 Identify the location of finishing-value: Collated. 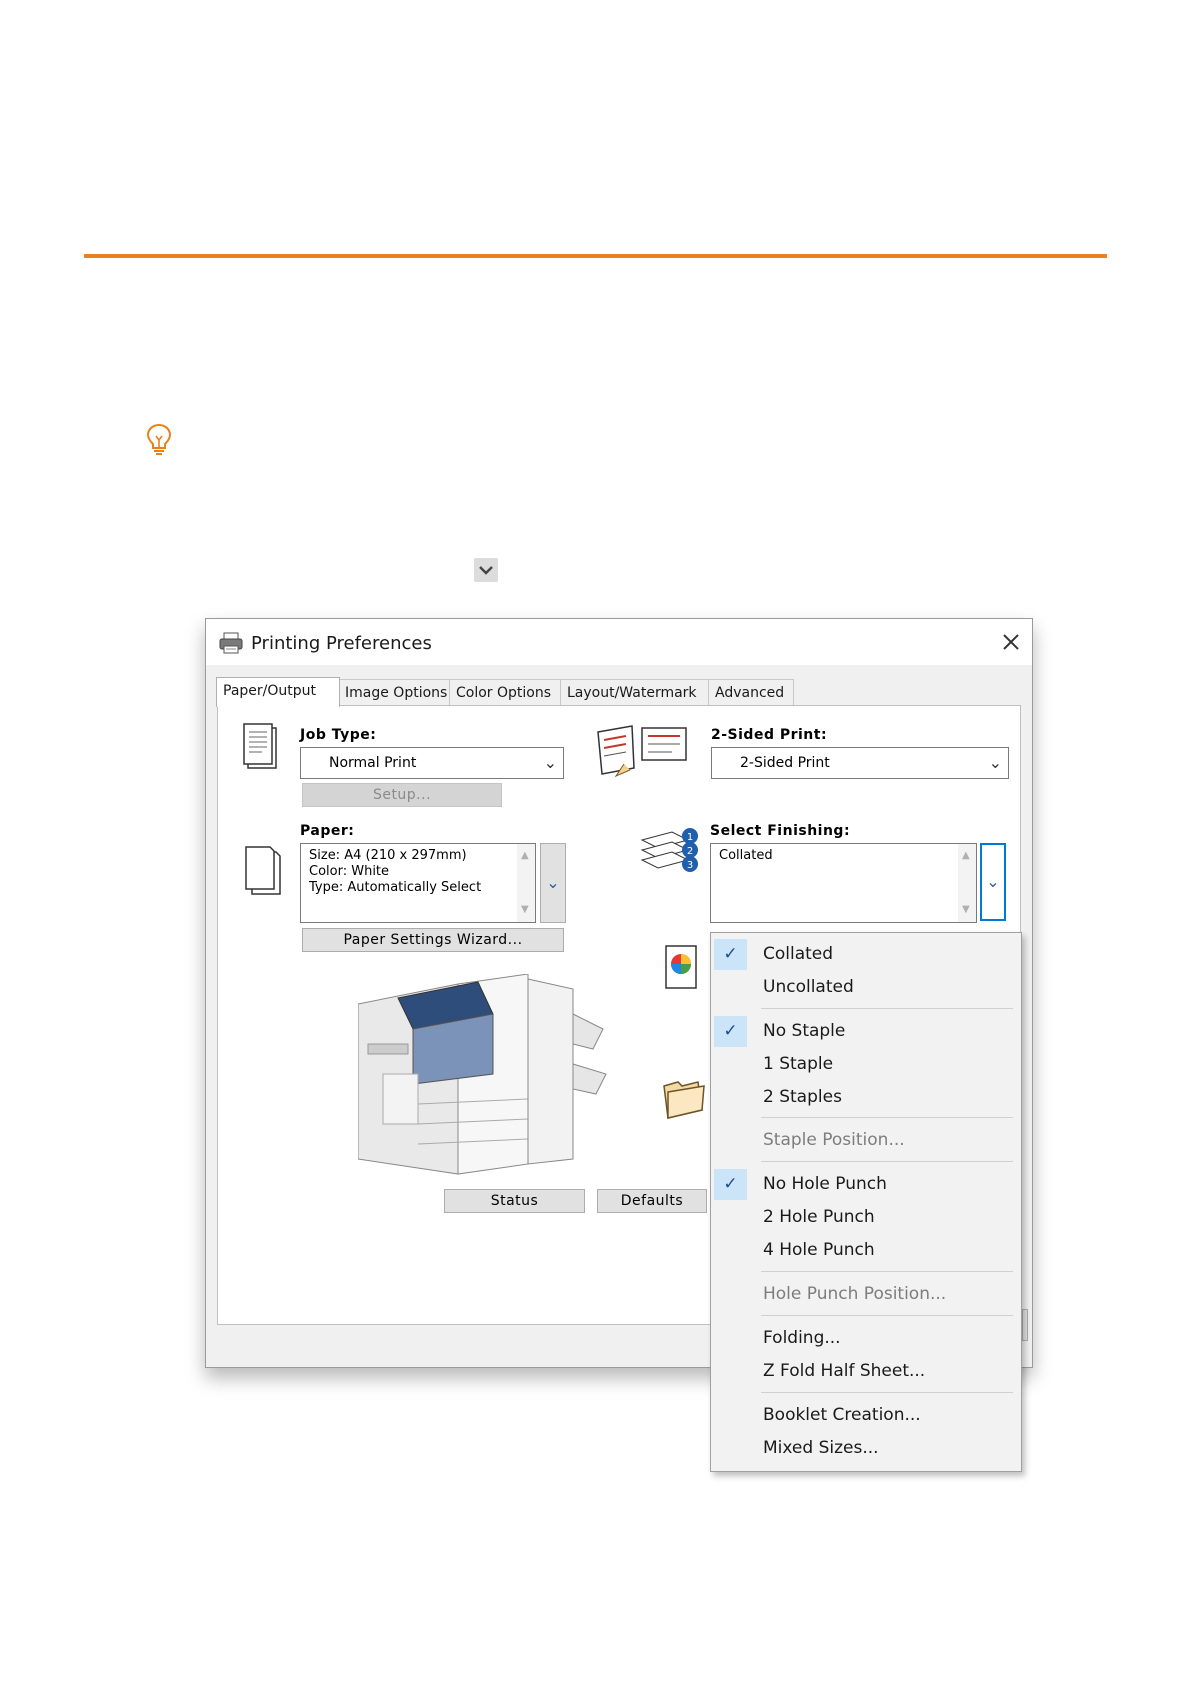
(746, 855).